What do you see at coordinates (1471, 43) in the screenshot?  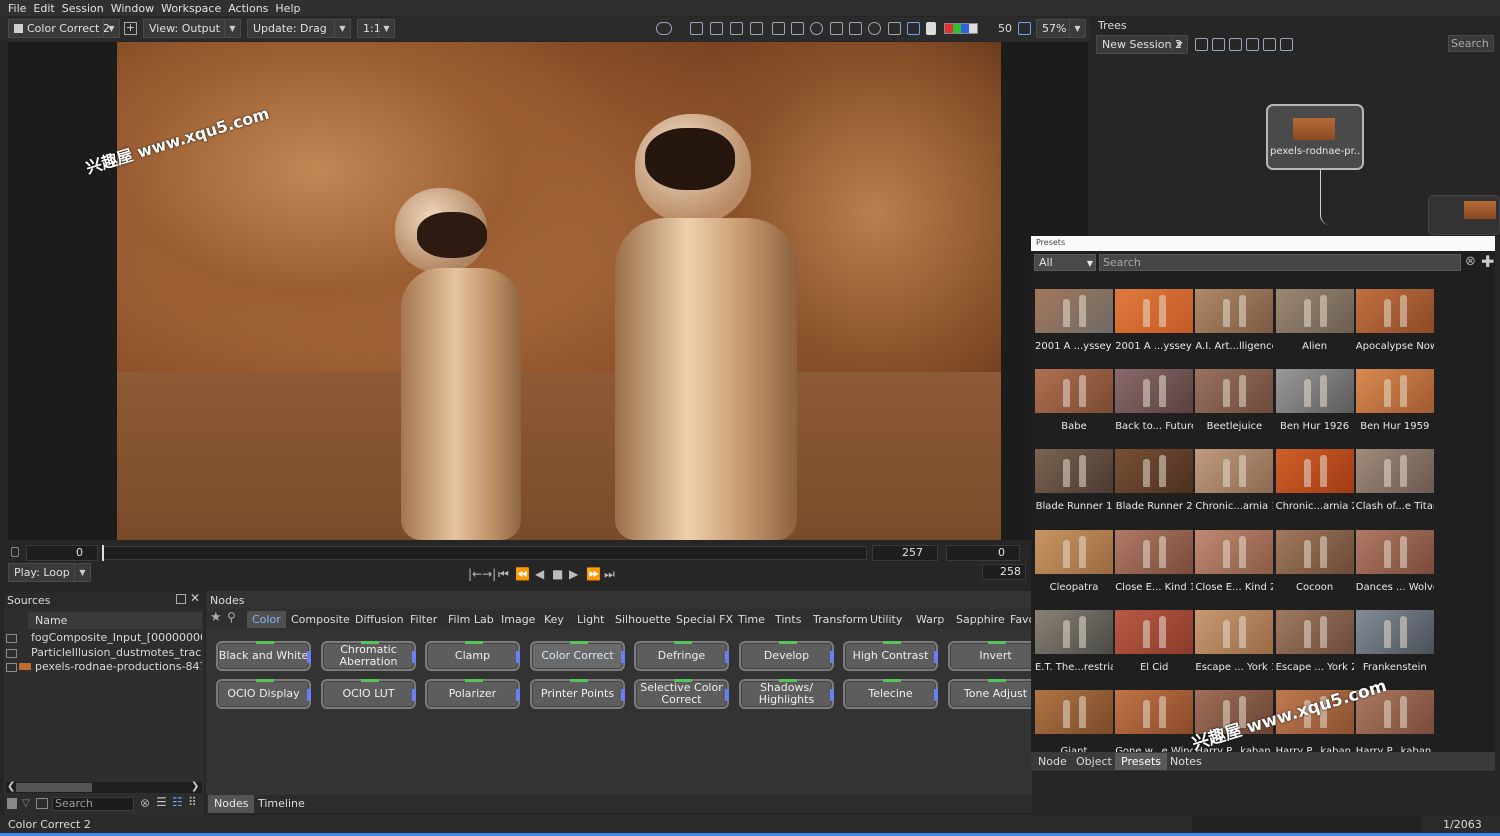 I see `trees-search-input: Search` at bounding box center [1471, 43].